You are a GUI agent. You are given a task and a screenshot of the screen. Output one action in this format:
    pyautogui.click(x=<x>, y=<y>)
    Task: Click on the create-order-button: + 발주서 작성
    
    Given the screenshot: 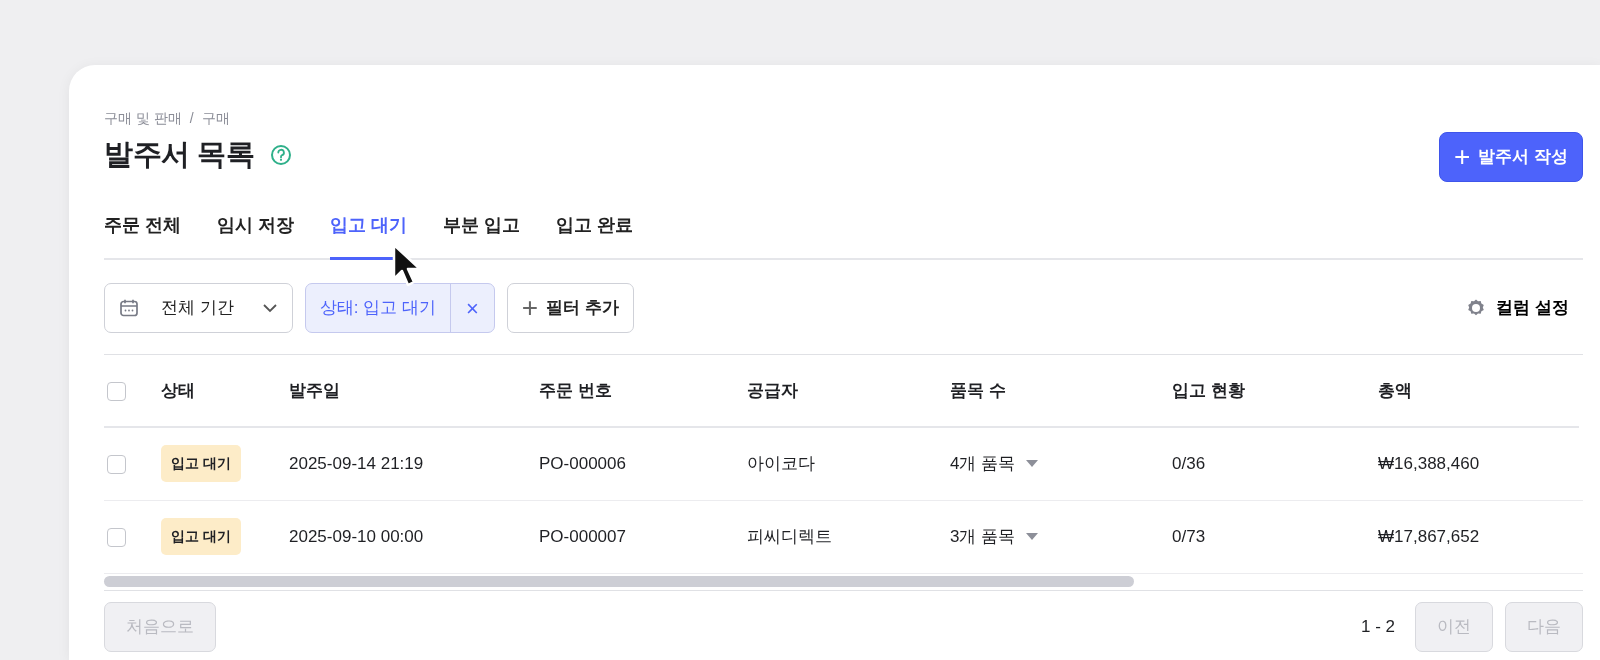 What is the action you would take?
    pyautogui.click(x=1510, y=157)
    